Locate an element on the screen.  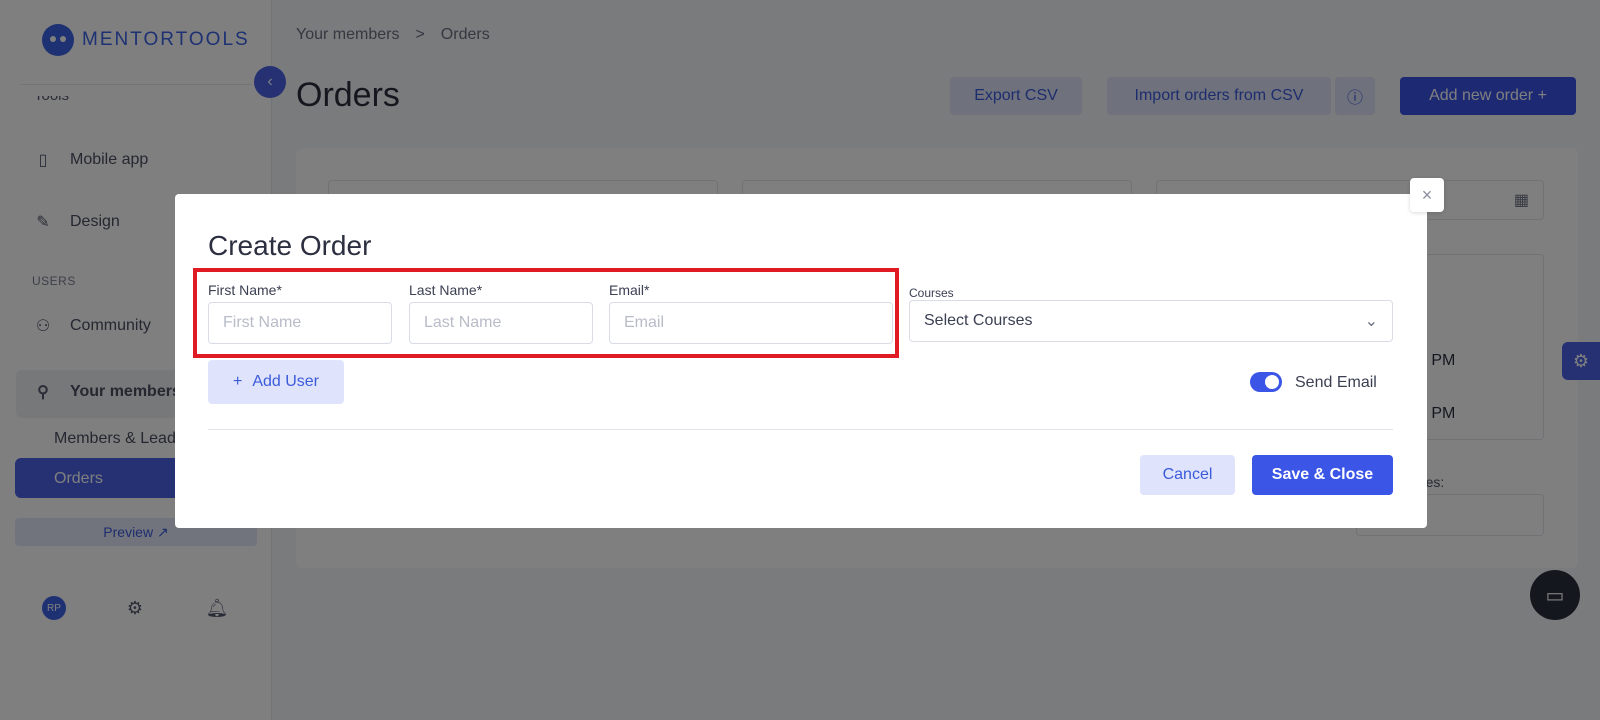
cancel-button: Cancel is located at coordinates (1187, 475).